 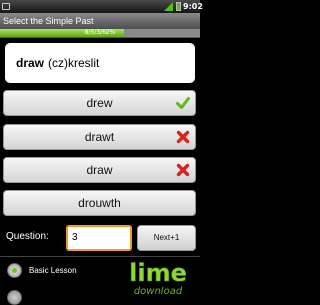 I want to click on word-card: draw (cz)kreslit, so click(x=100, y=63).